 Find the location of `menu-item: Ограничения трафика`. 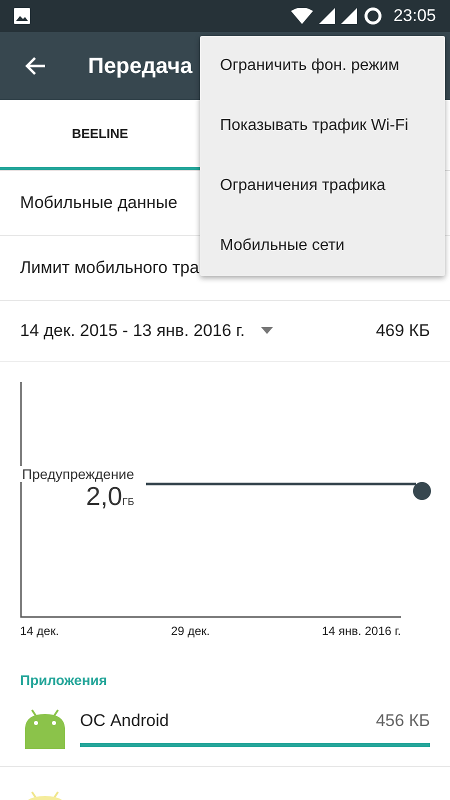

menu-item: Ограничения трафика is located at coordinates (322, 186).